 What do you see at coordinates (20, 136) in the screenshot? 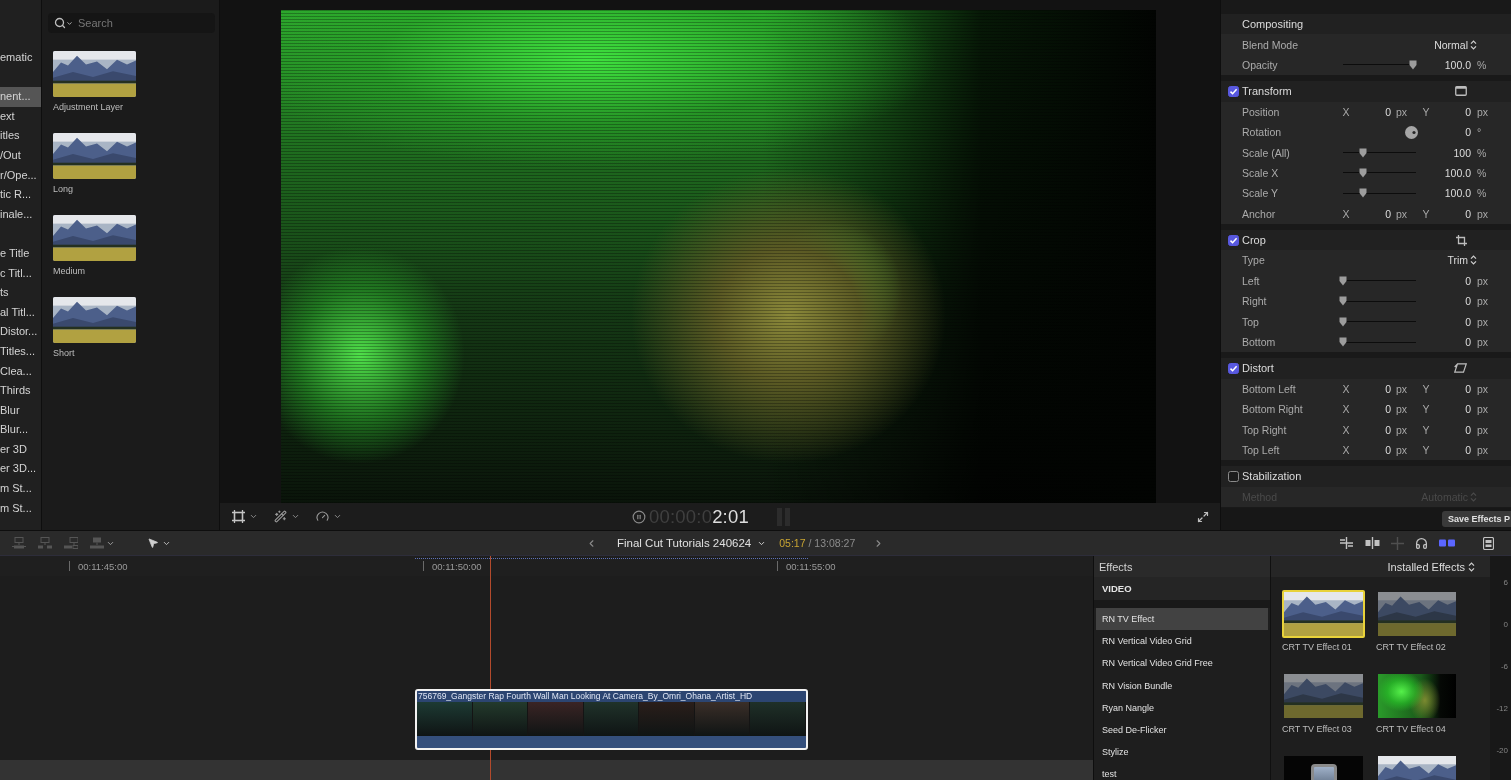
I see `sidebar-item: itles` at bounding box center [20, 136].